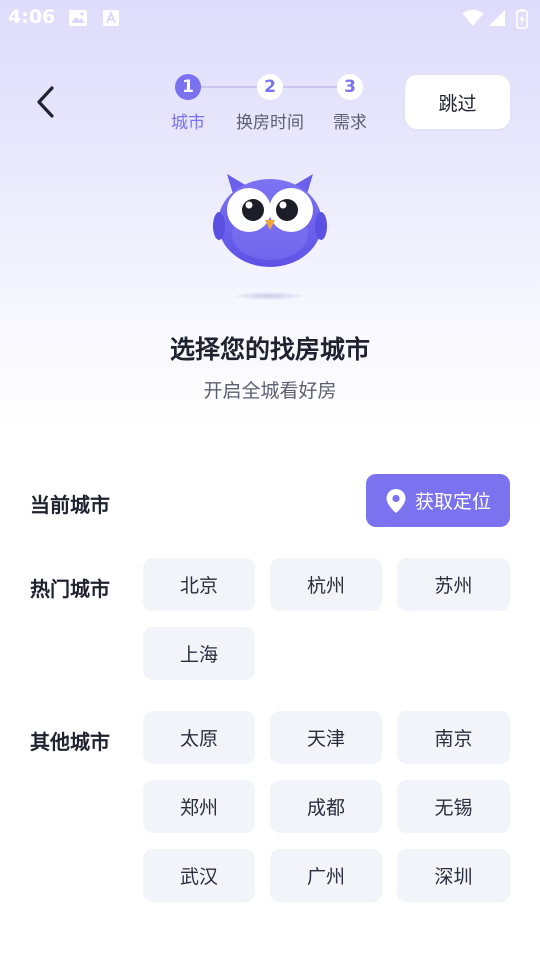  I want to click on image-notification-icon, so click(78, 18).